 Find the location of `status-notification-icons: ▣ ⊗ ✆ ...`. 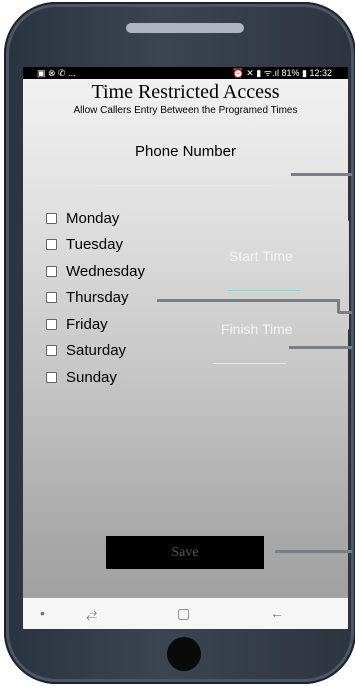

status-notification-icons: ▣ ⊗ ✆ ... is located at coordinates (56, 73).